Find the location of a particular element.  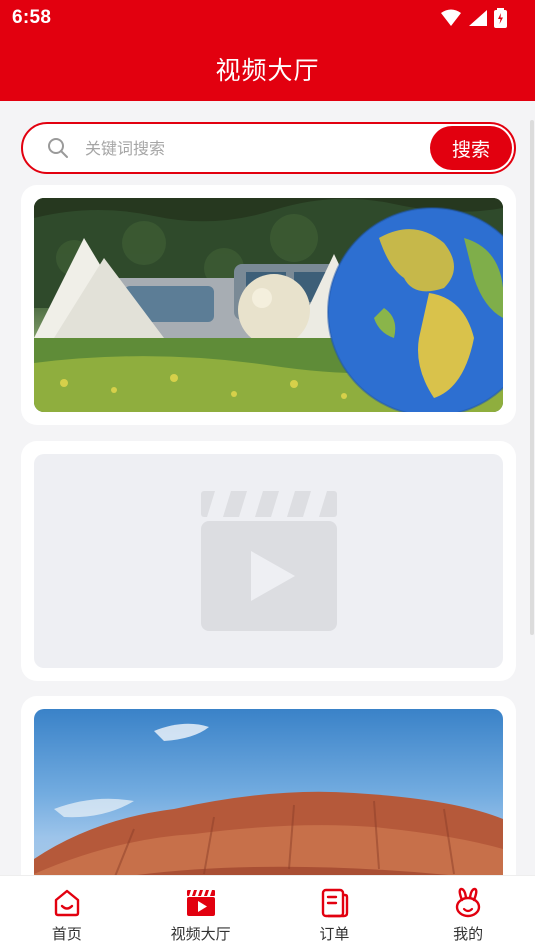

bottom-tab-bar: 首页 视频大厅 订单 我的 is located at coordinates (267, 913).